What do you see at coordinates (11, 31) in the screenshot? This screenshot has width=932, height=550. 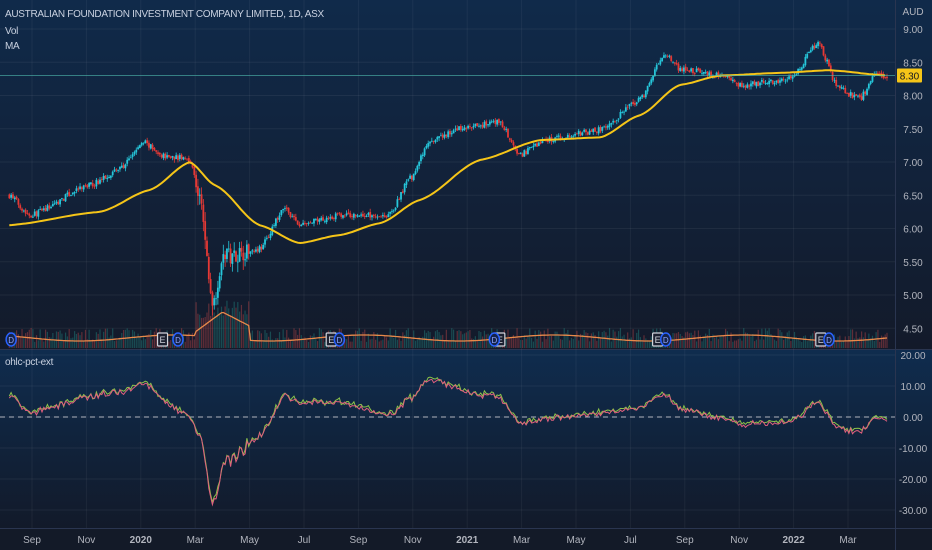 I see `legend-volume: Vol` at bounding box center [11, 31].